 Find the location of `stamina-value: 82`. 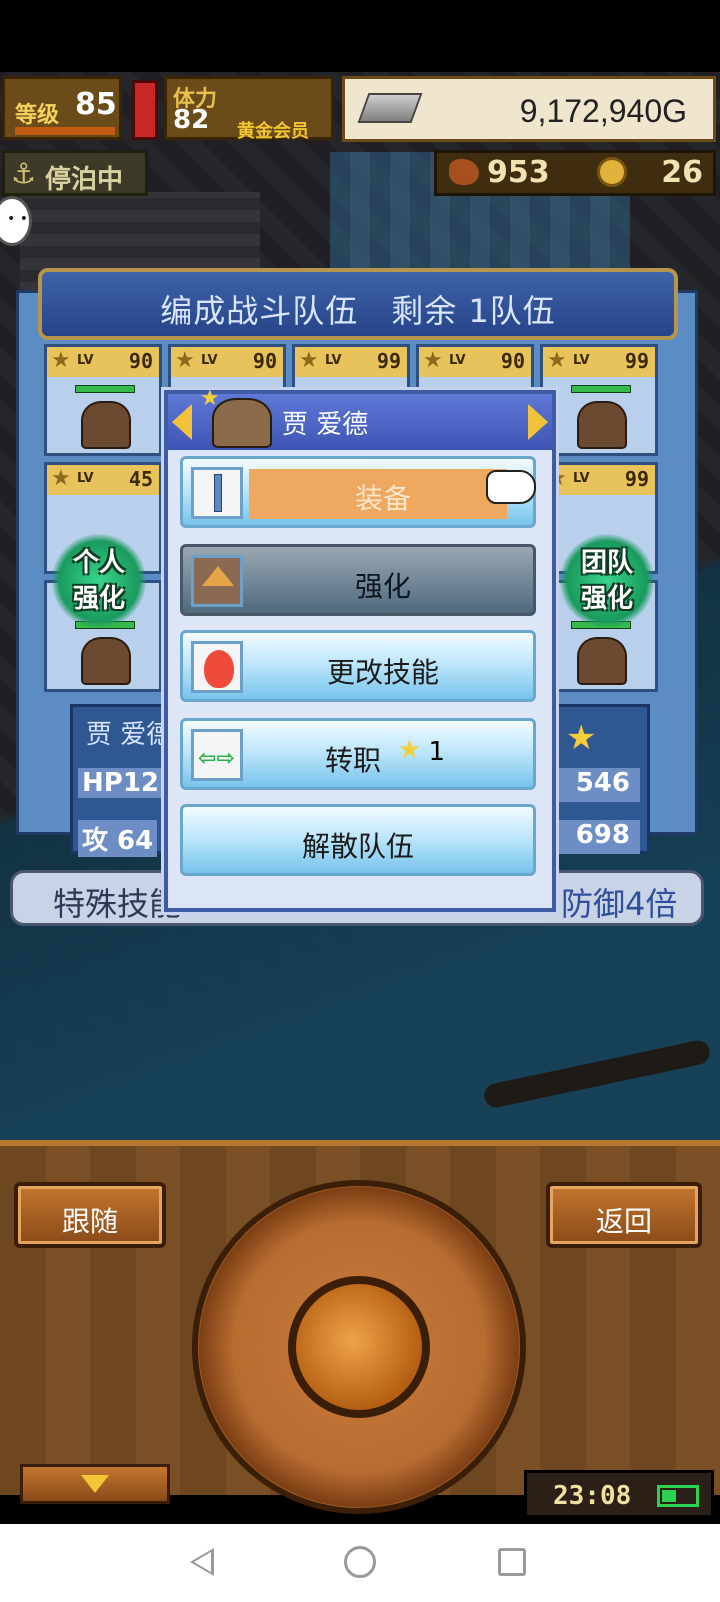

stamina-value: 82 is located at coordinates (191, 120).